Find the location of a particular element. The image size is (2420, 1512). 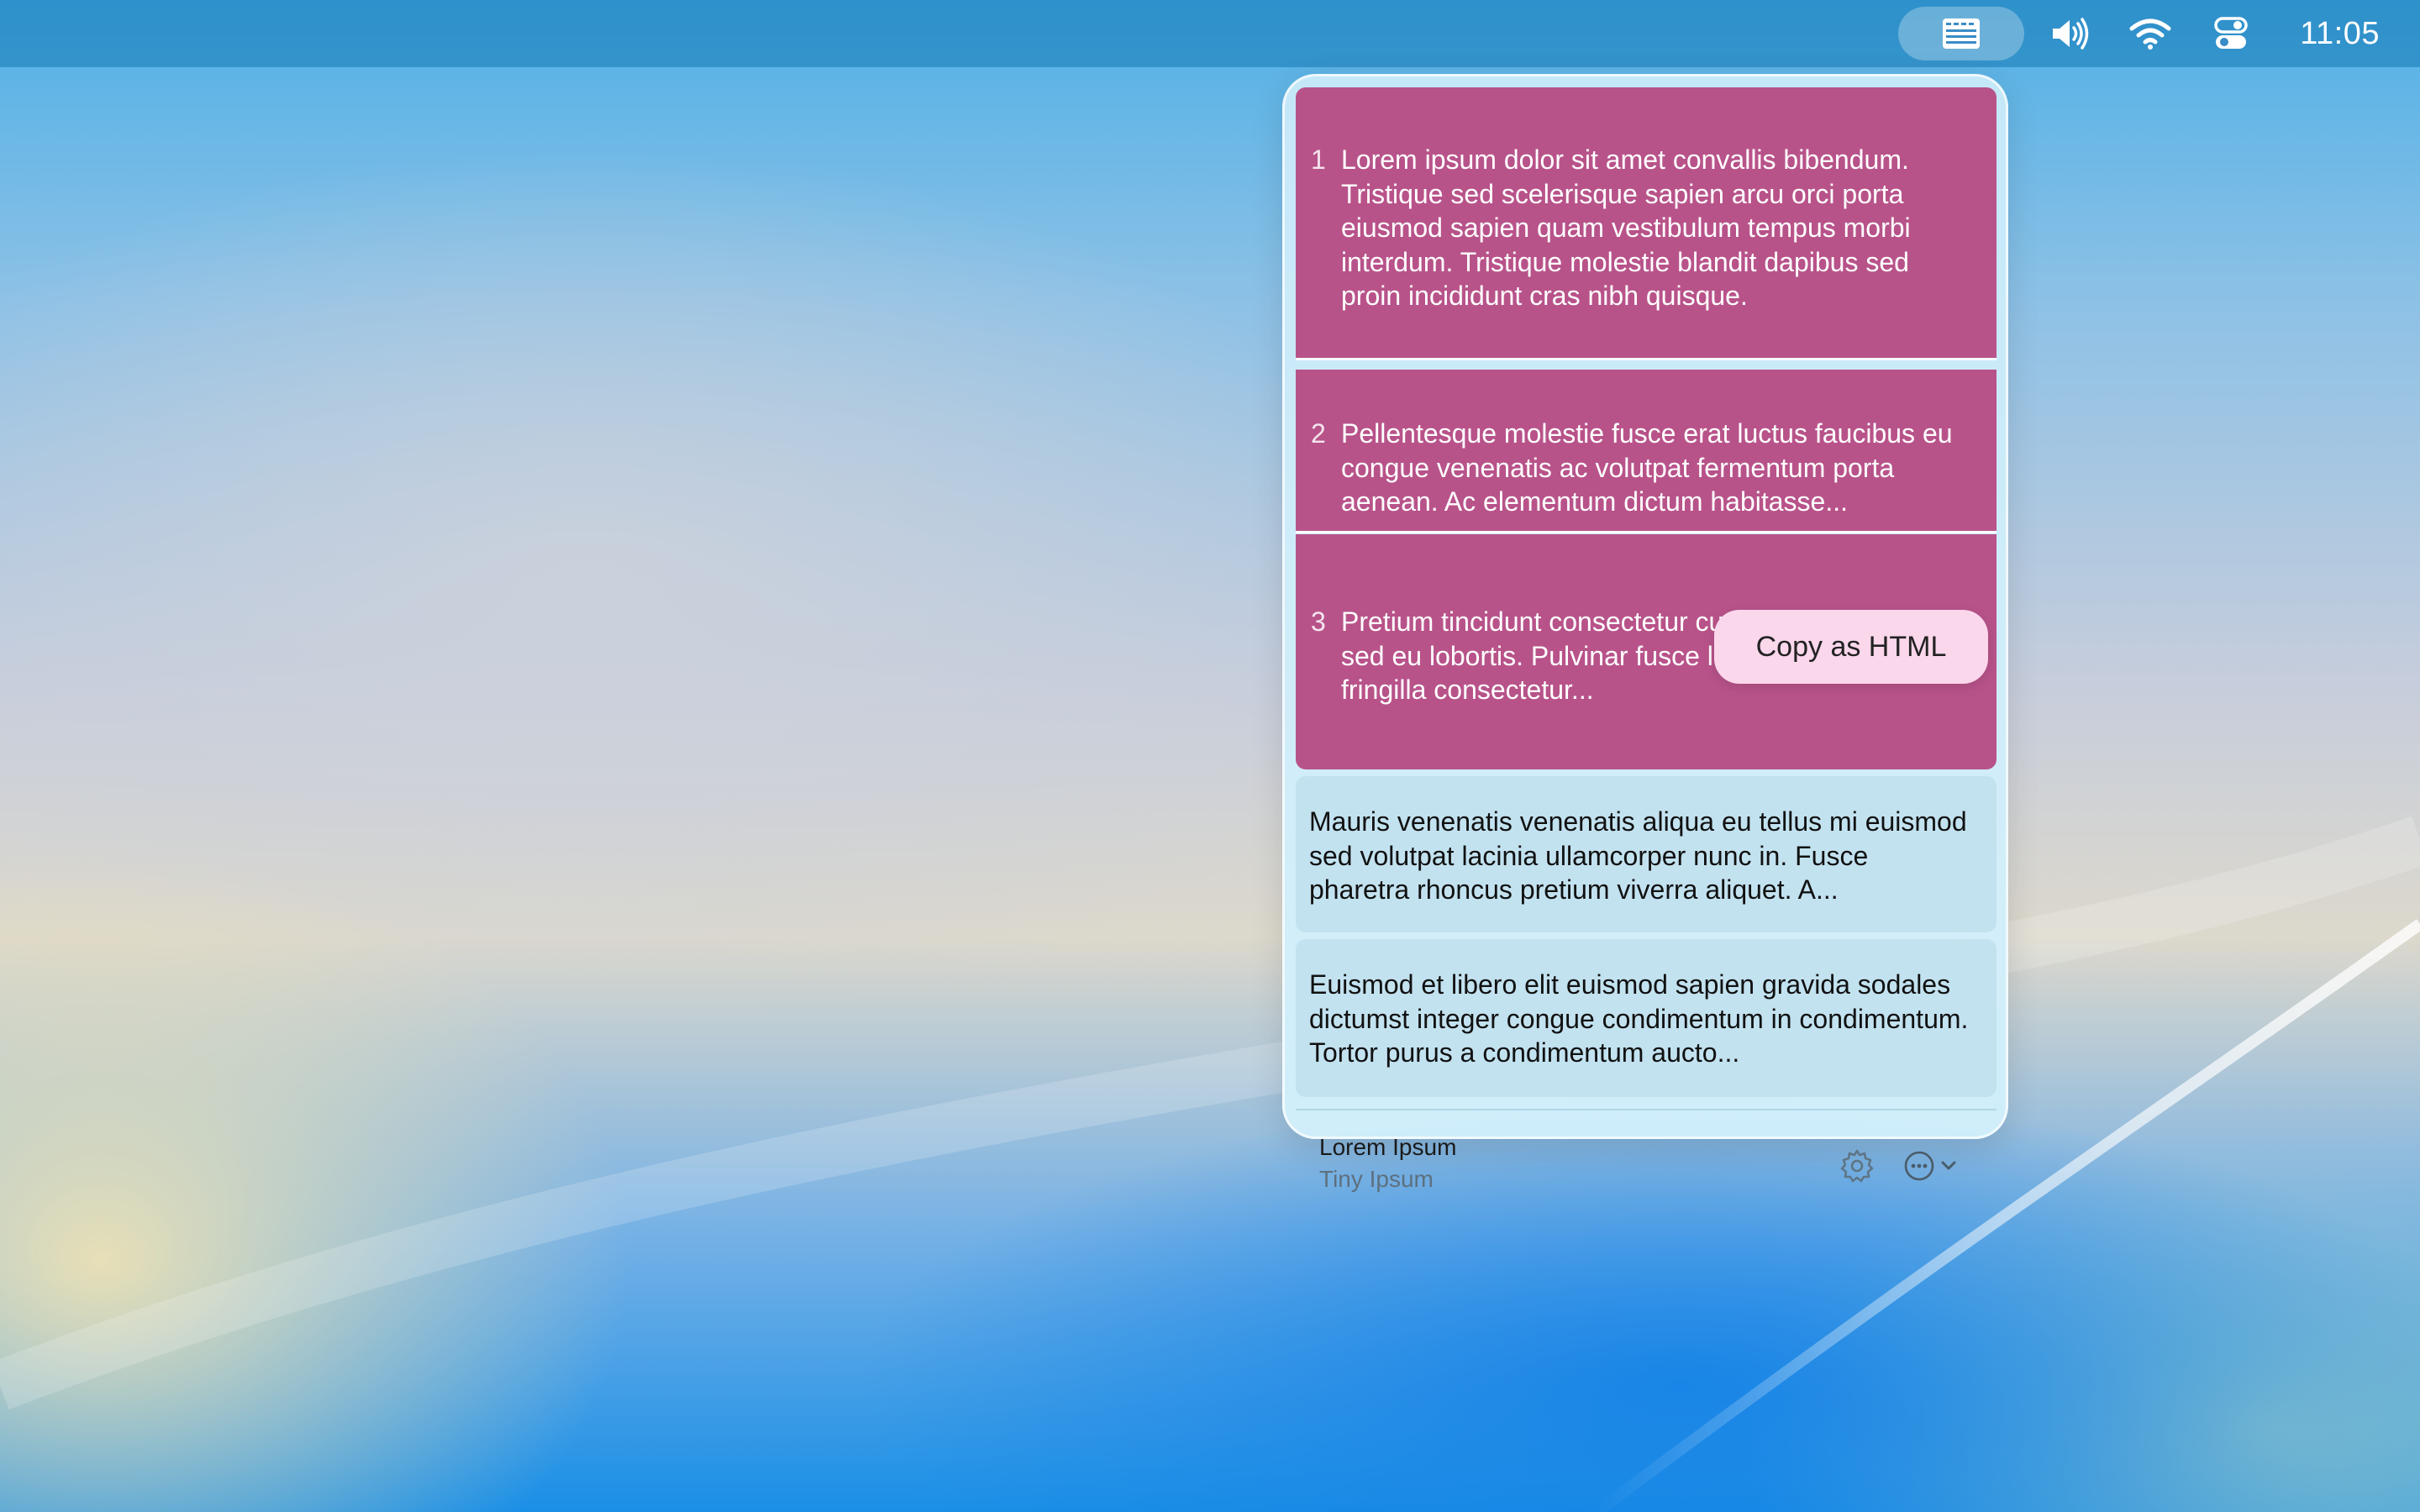

more-options-icon is located at coordinates (1936, 1165).